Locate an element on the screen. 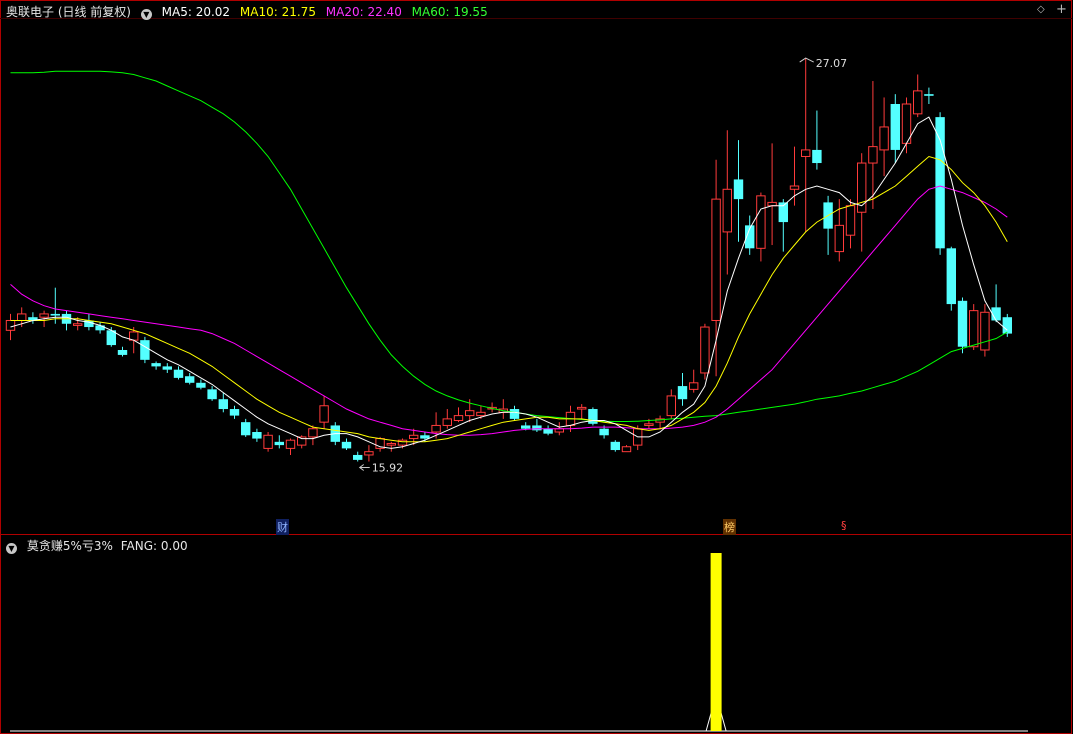 The height and width of the screenshot is (734, 1073). ma60-value: MA60: 19.55 is located at coordinates (449, 12).